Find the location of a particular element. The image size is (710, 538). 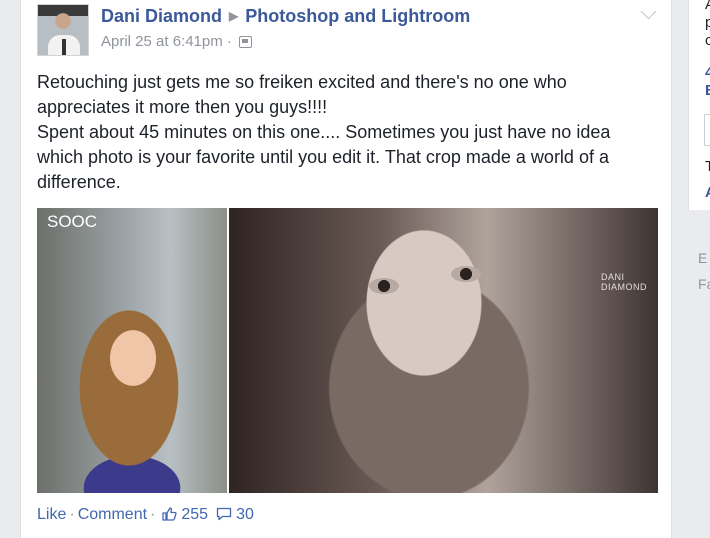

right-column-text: T is located at coordinates (707, 166).